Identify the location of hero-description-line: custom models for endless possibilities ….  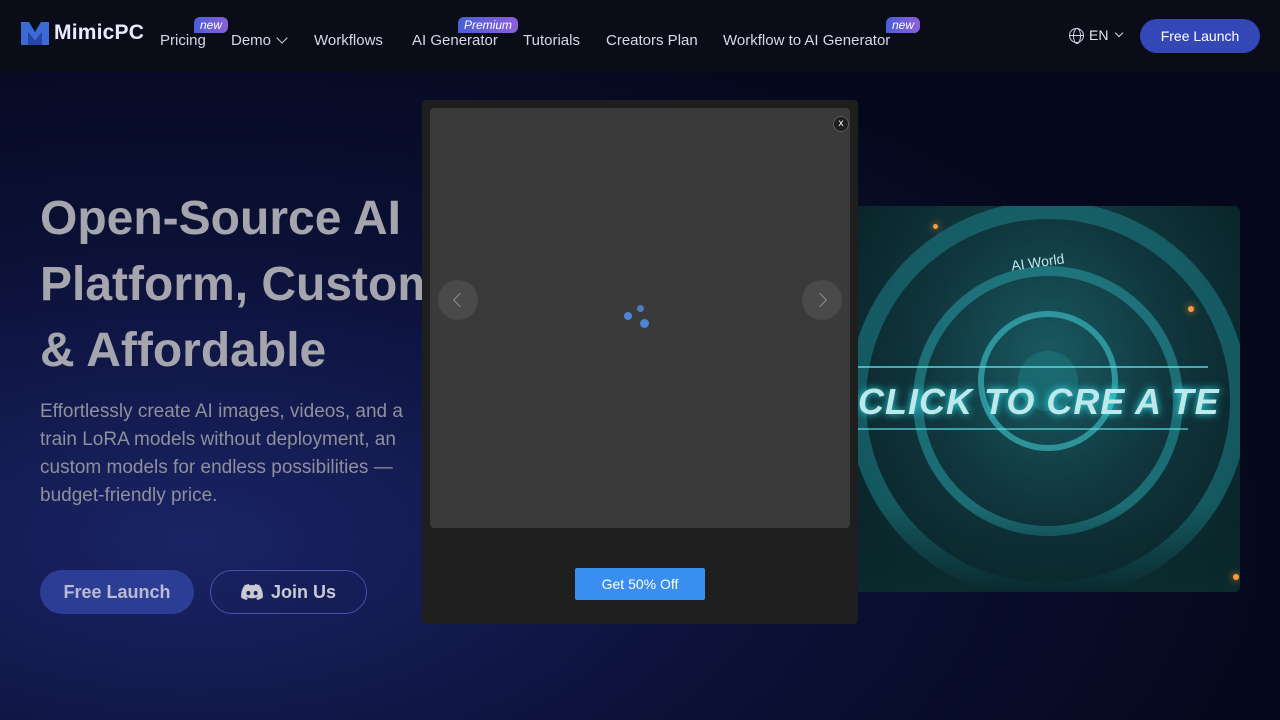
(216, 467).